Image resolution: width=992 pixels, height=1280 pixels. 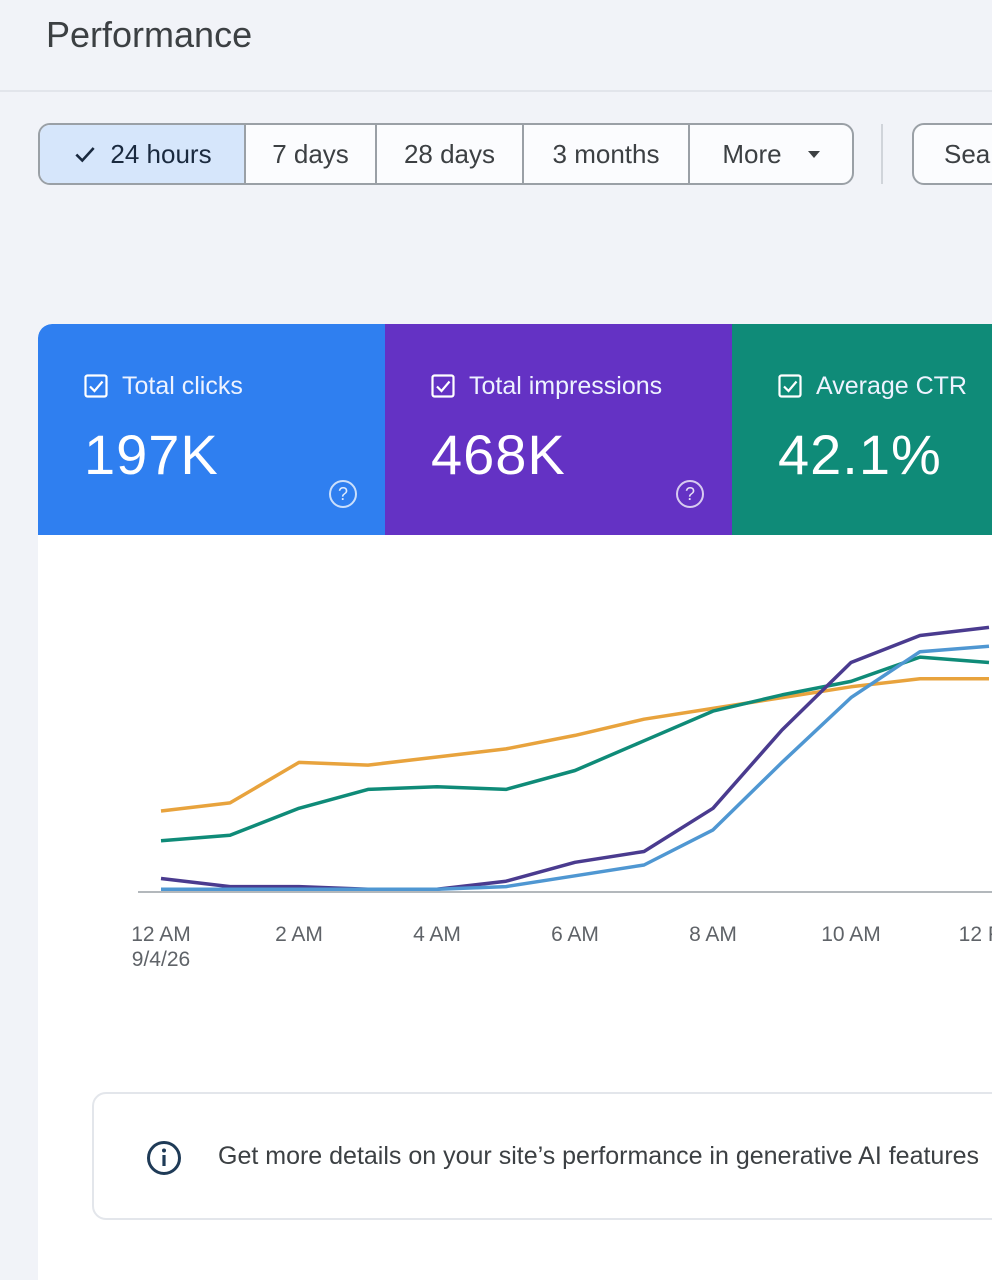 I want to click on metric-value: 468K, so click(x=498, y=454).